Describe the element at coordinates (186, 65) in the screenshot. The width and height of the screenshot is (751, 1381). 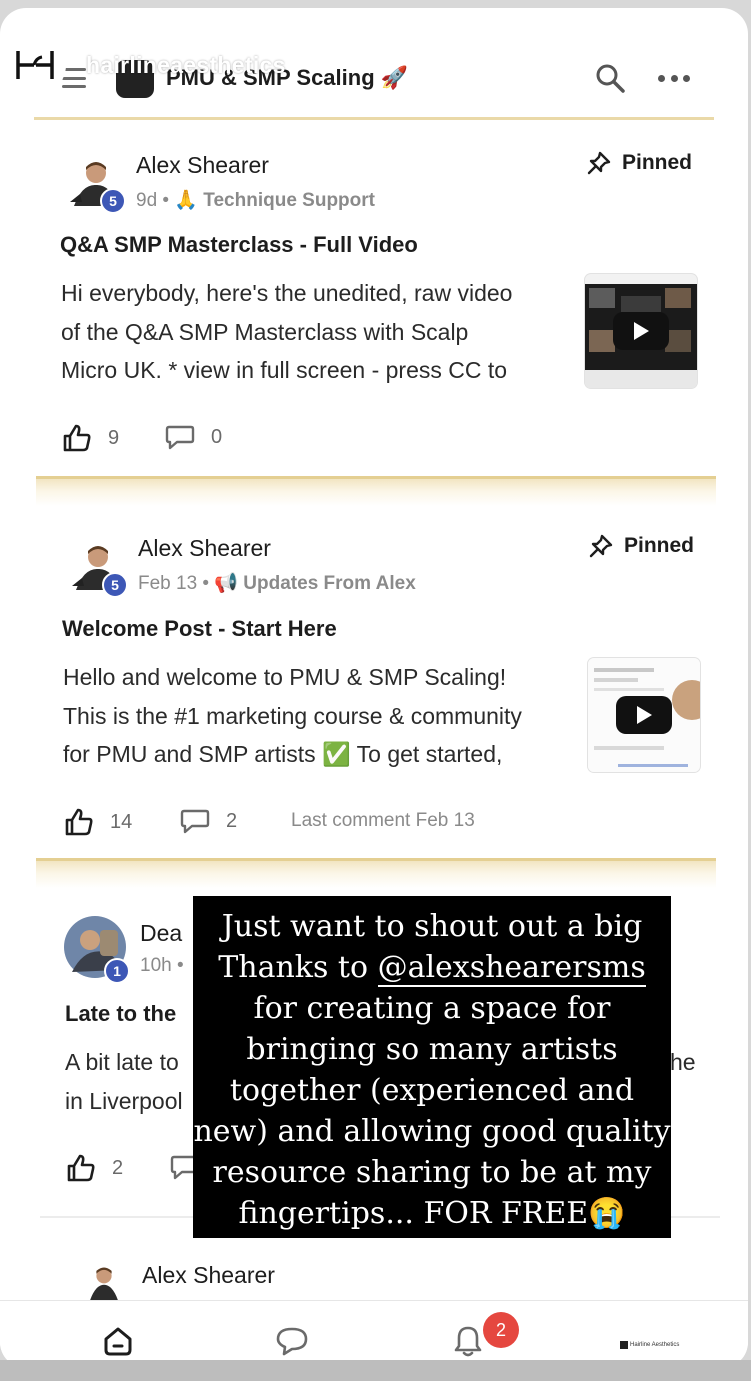
I see `story-account-name: hairlineaesthetics` at that location.